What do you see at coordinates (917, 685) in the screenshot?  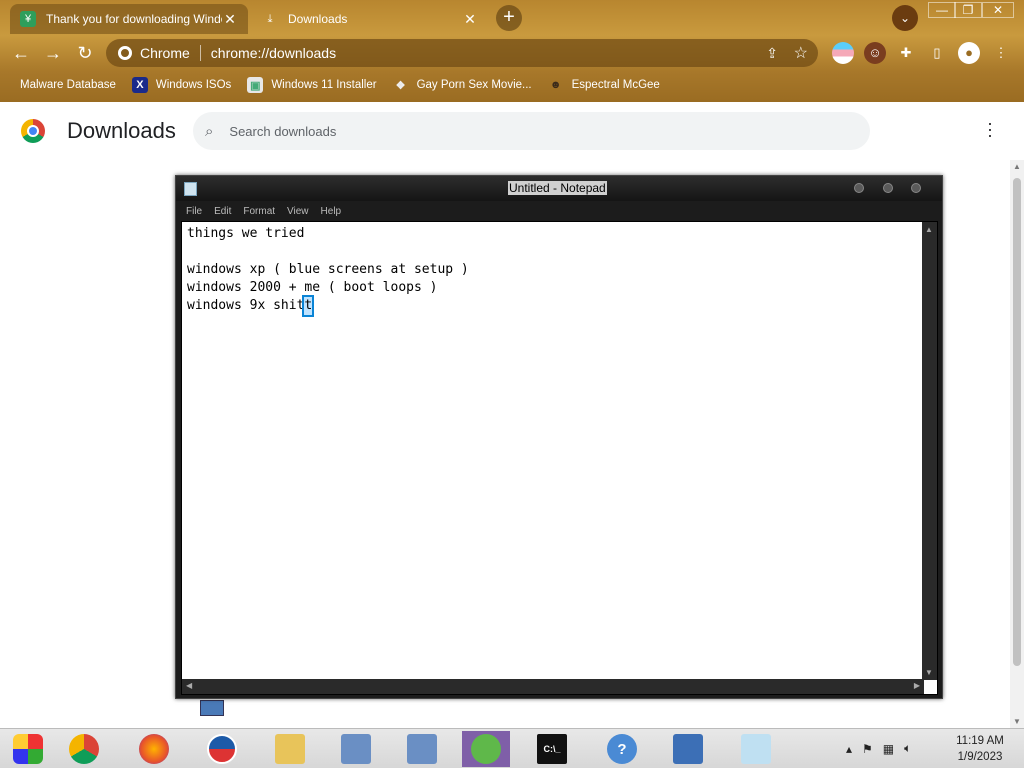 I see `scroll-right-icon: ▶` at bounding box center [917, 685].